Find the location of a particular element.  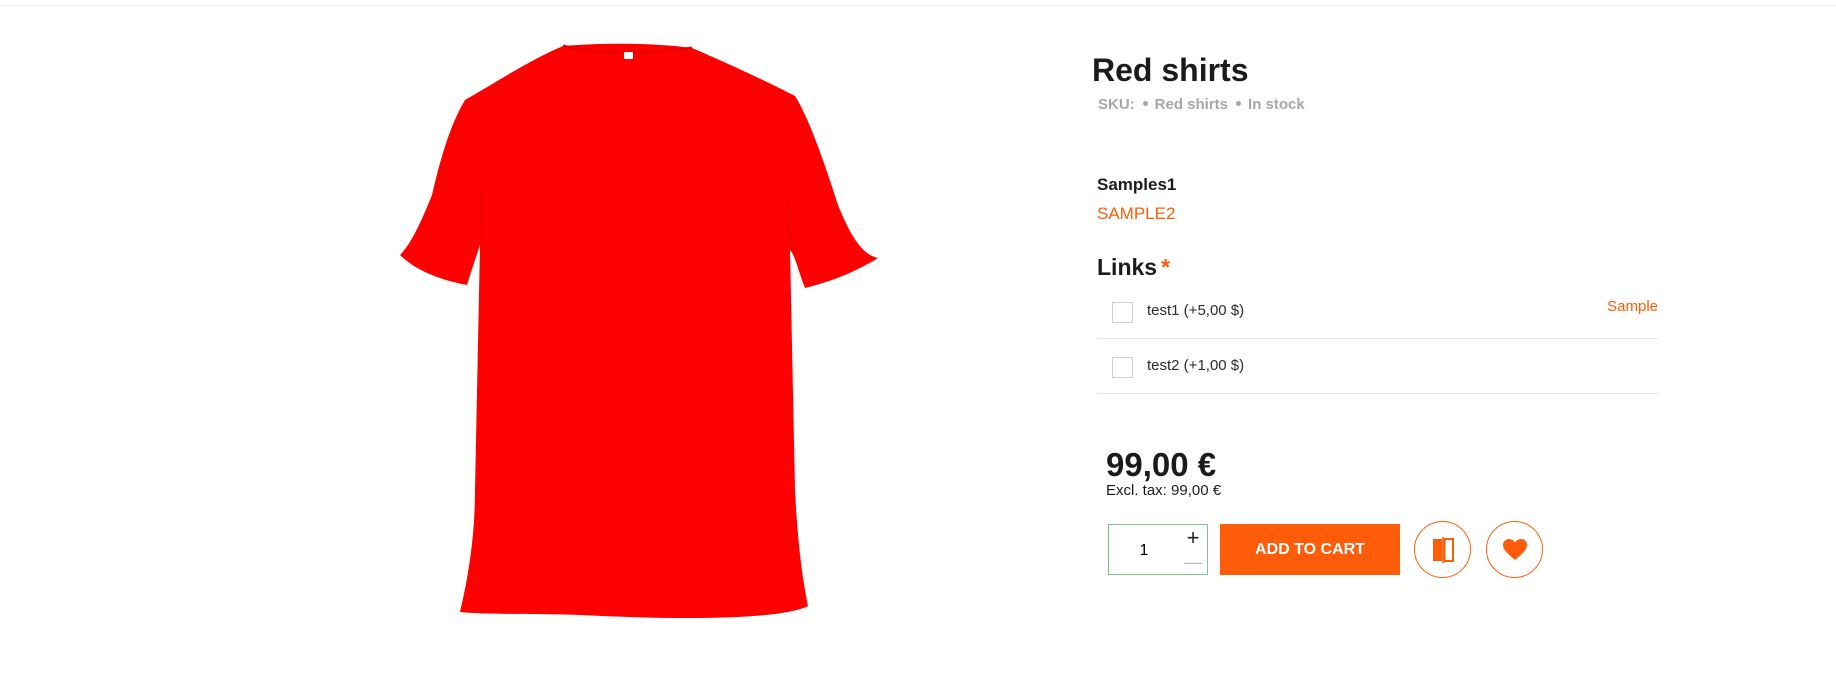

sku-label: SKU: is located at coordinates (1116, 104).